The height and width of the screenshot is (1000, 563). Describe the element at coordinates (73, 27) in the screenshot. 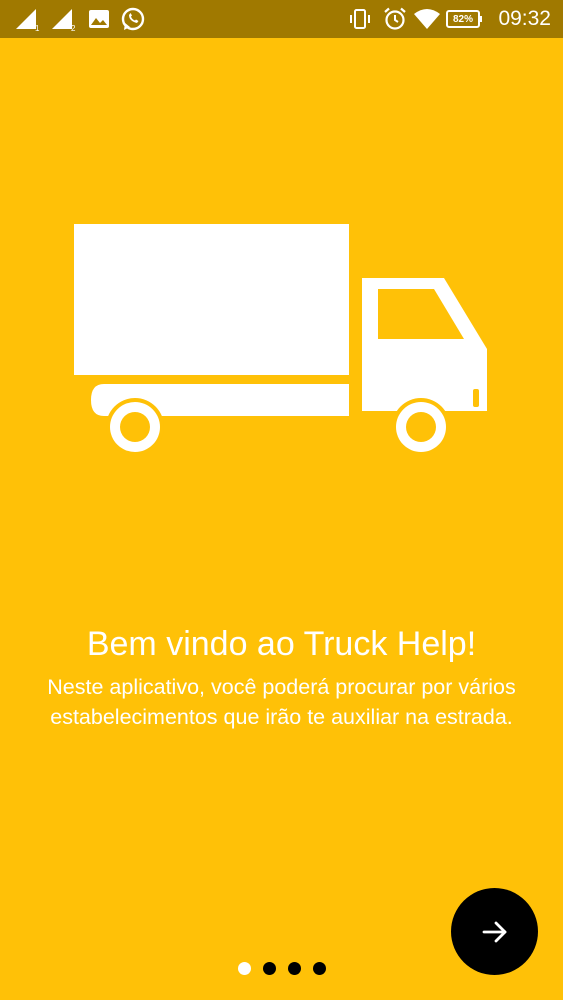

I see `sim2-label: 2` at that location.